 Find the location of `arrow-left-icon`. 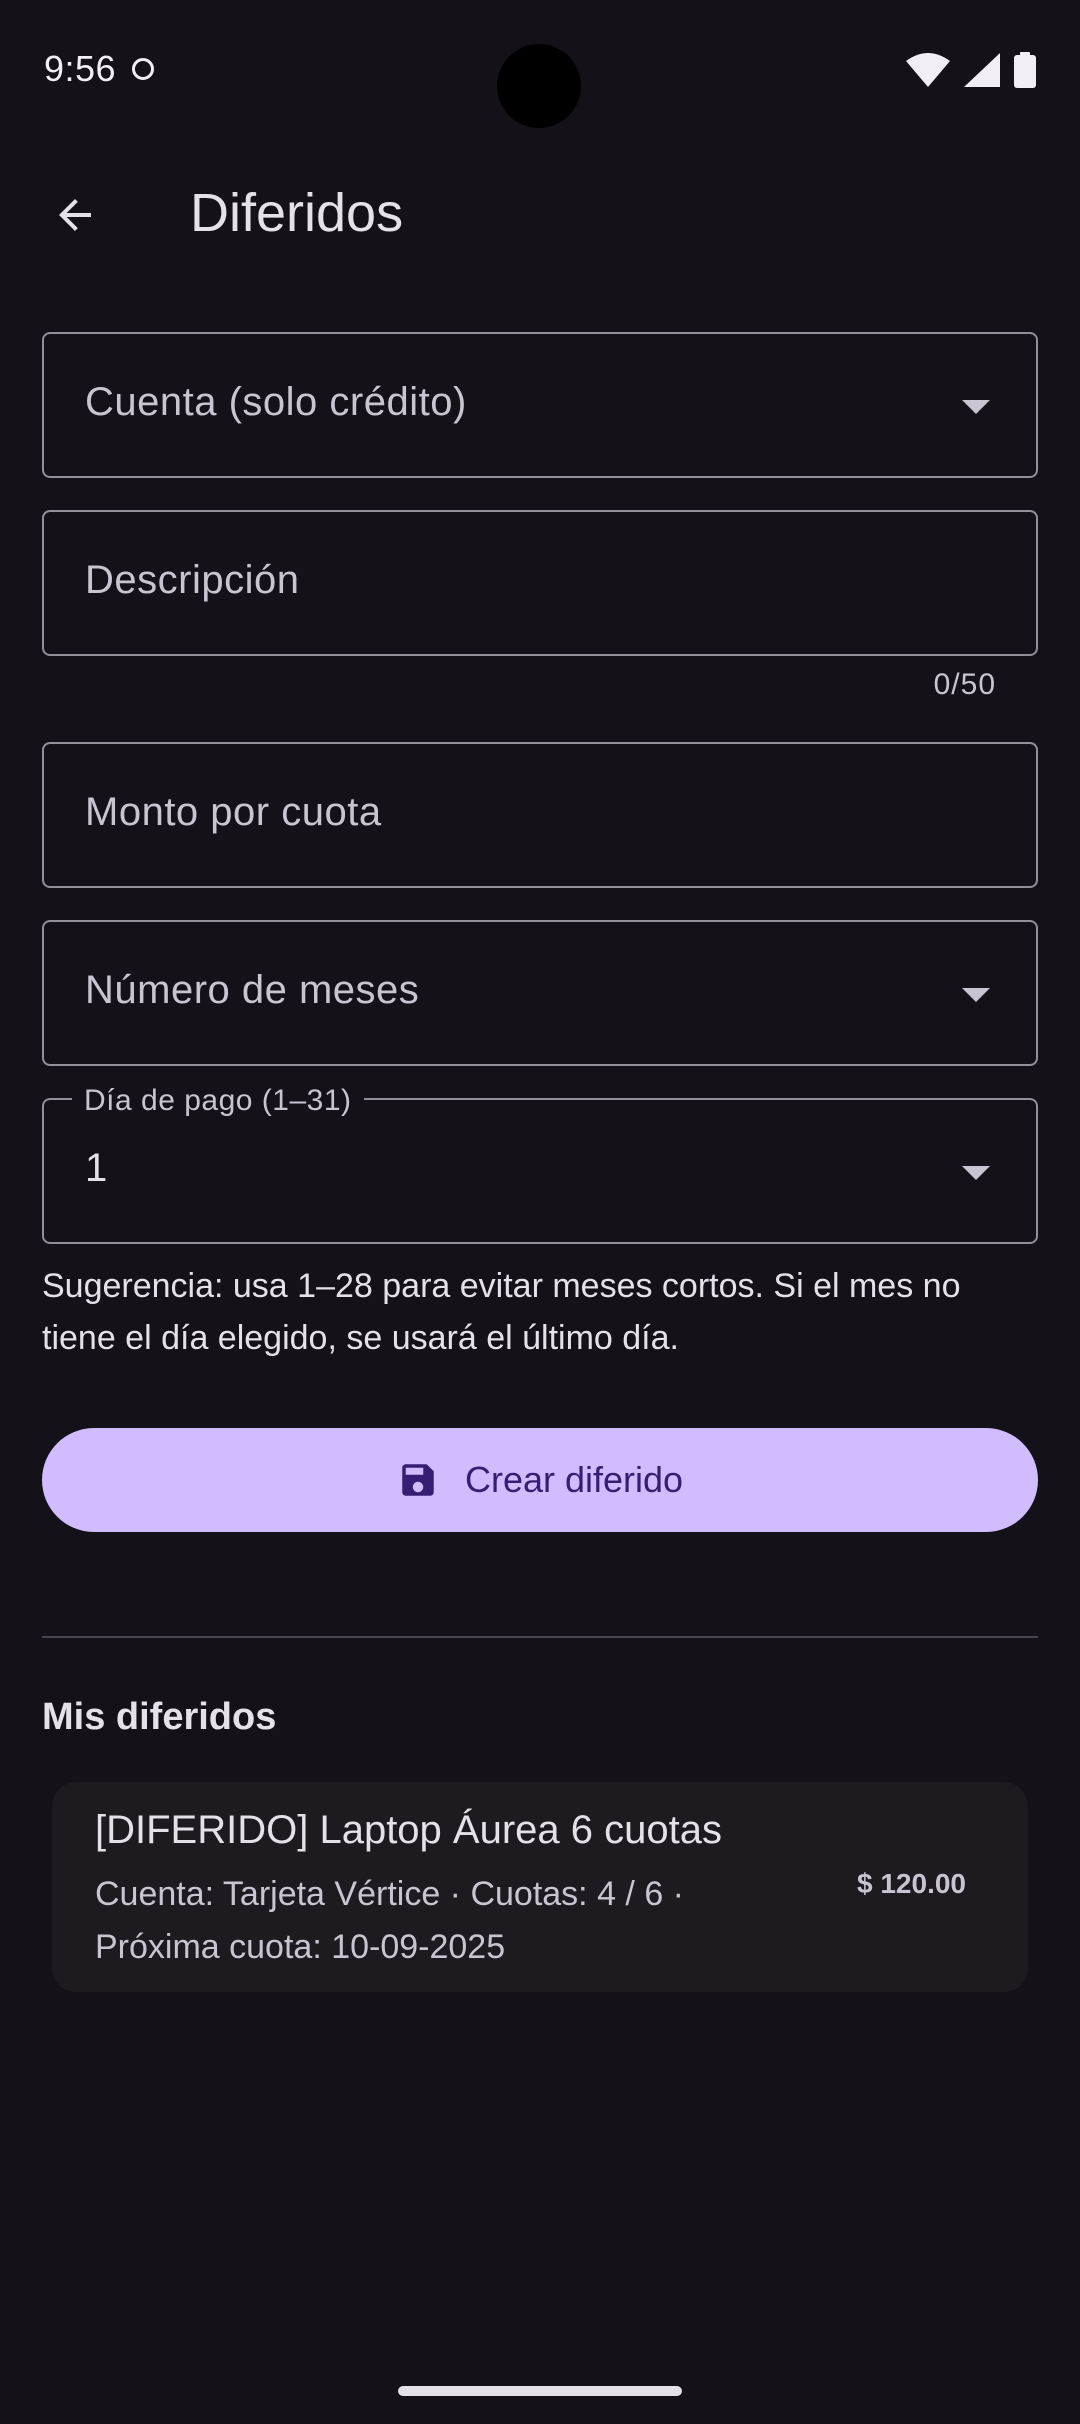

arrow-left-icon is located at coordinates (75, 215).